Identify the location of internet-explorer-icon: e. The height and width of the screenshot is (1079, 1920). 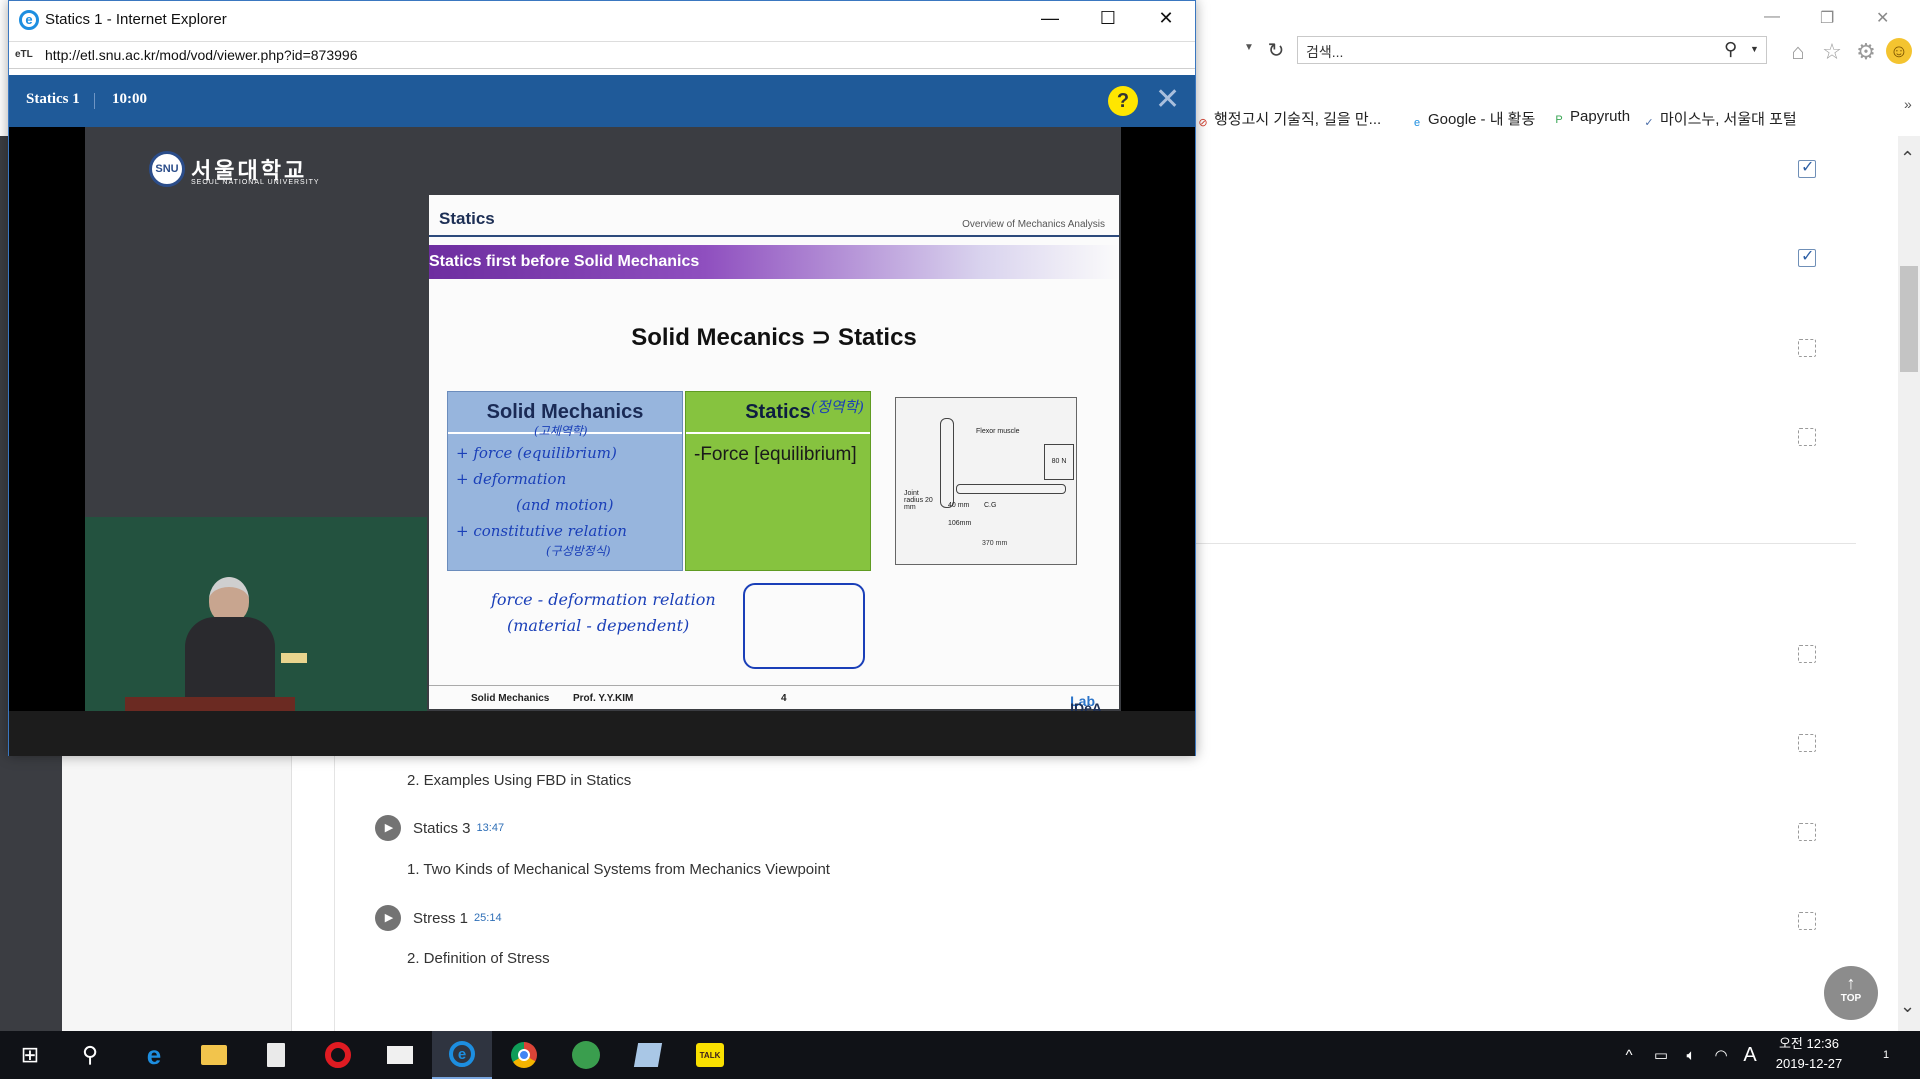
(462, 1055).